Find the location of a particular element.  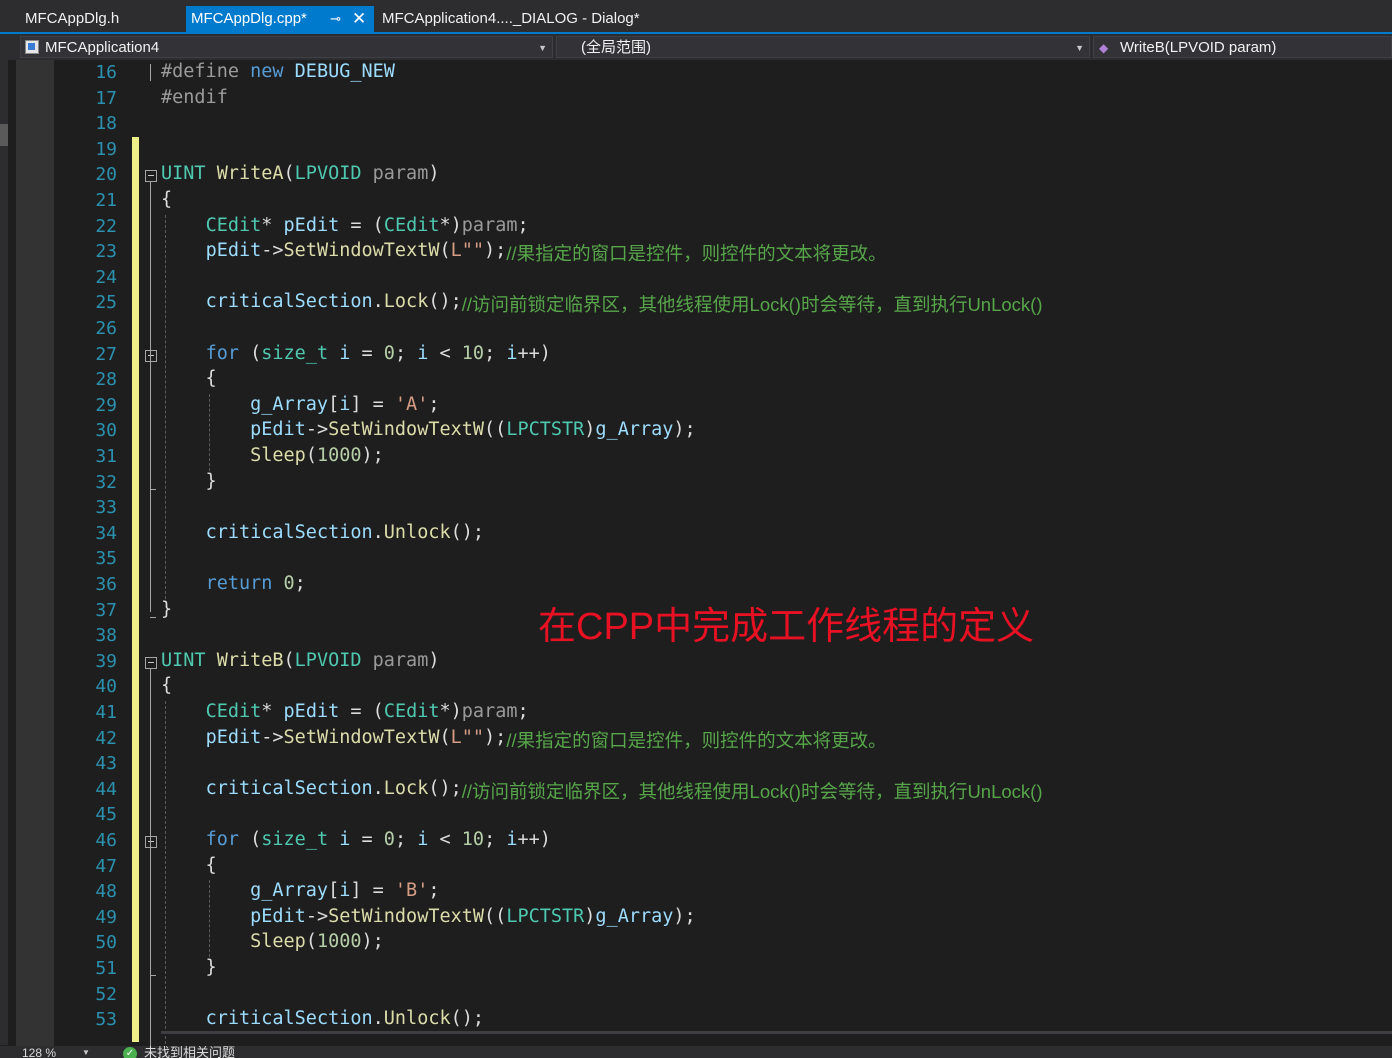

line-number: 20 is located at coordinates (106, 175).